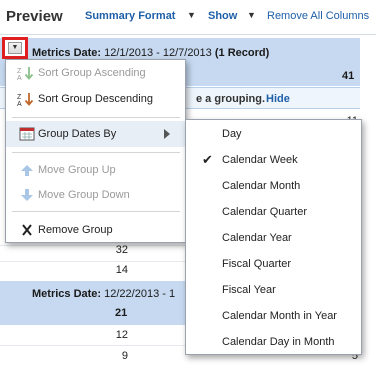  I want to click on menu-item-sort-ascending: Z A Sort Group Ascending, so click(95, 73).